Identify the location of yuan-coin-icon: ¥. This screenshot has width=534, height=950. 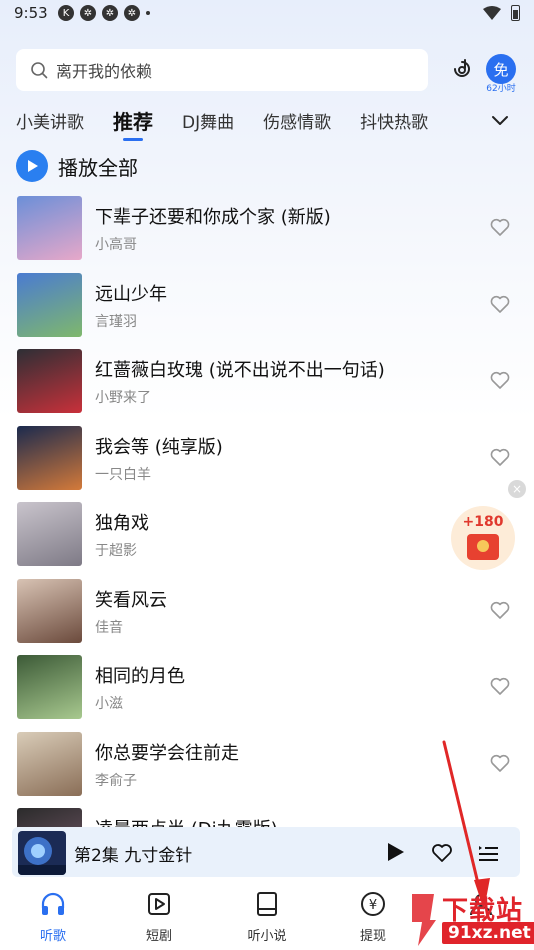
(373, 904).